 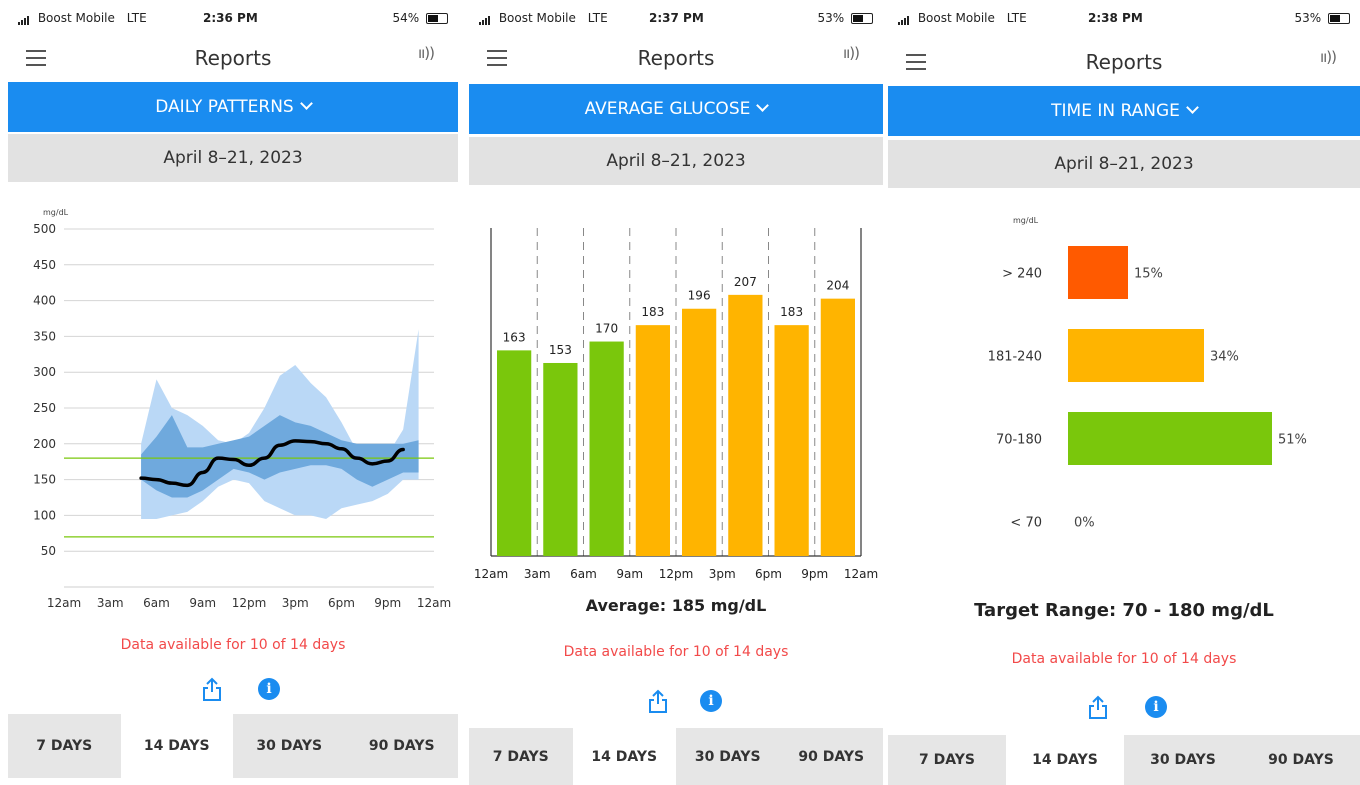 I want to click on bar-value-label: 207, so click(x=745, y=282).